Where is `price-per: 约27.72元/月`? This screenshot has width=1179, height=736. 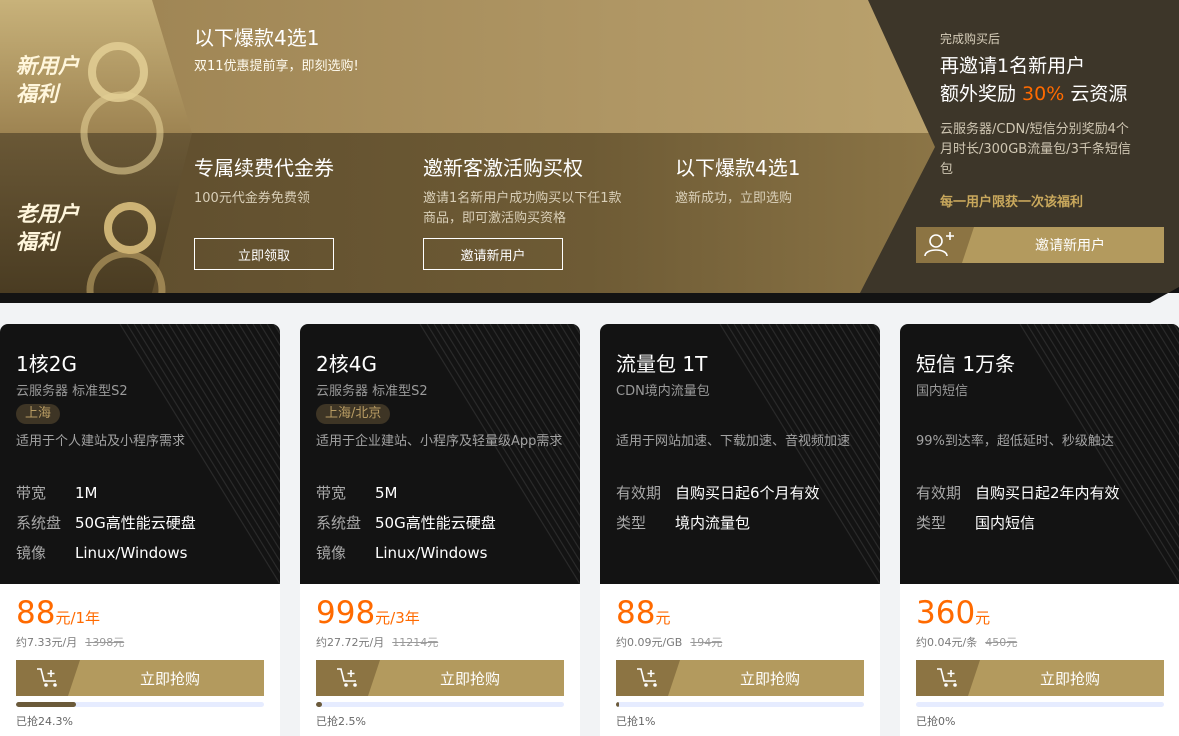 price-per: 约27.72元/月 is located at coordinates (350, 642).